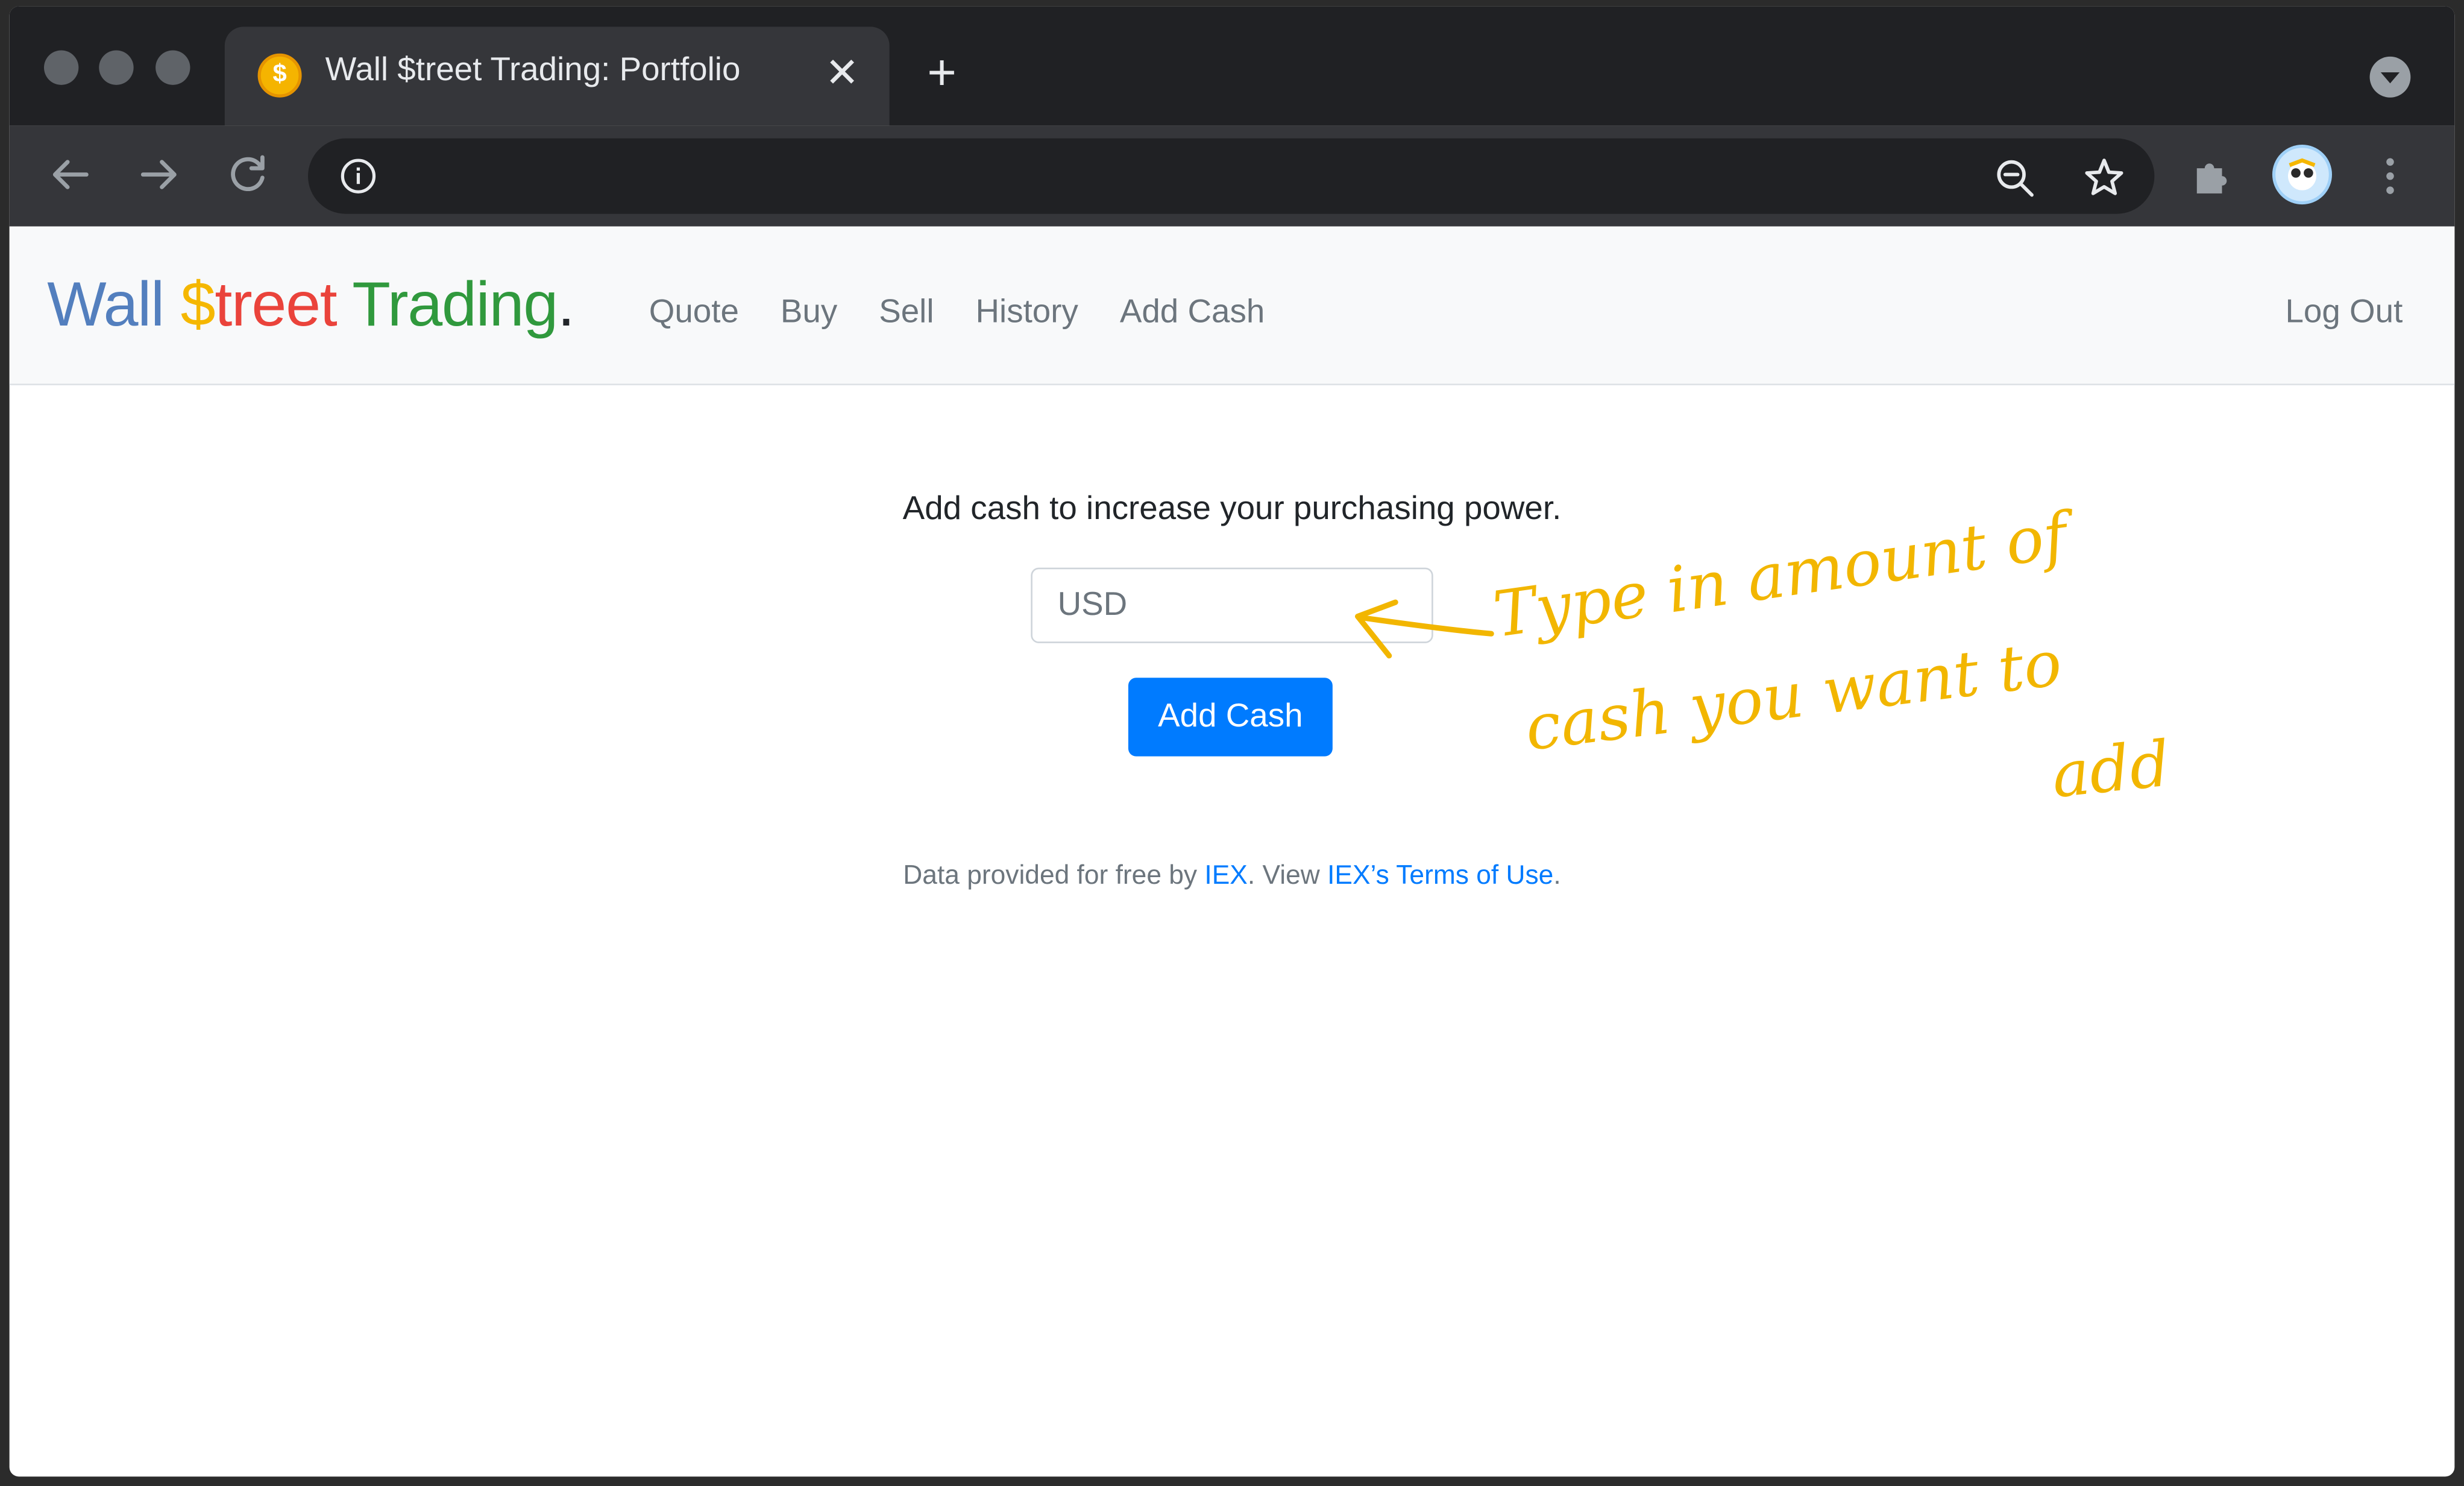 The width and height of the screenshot is (2464, 1486). Describe the element at coordinates (533, 70) in the screenshot. I see `tab-title: Wall $treet Trading: Portfolio` at that location.